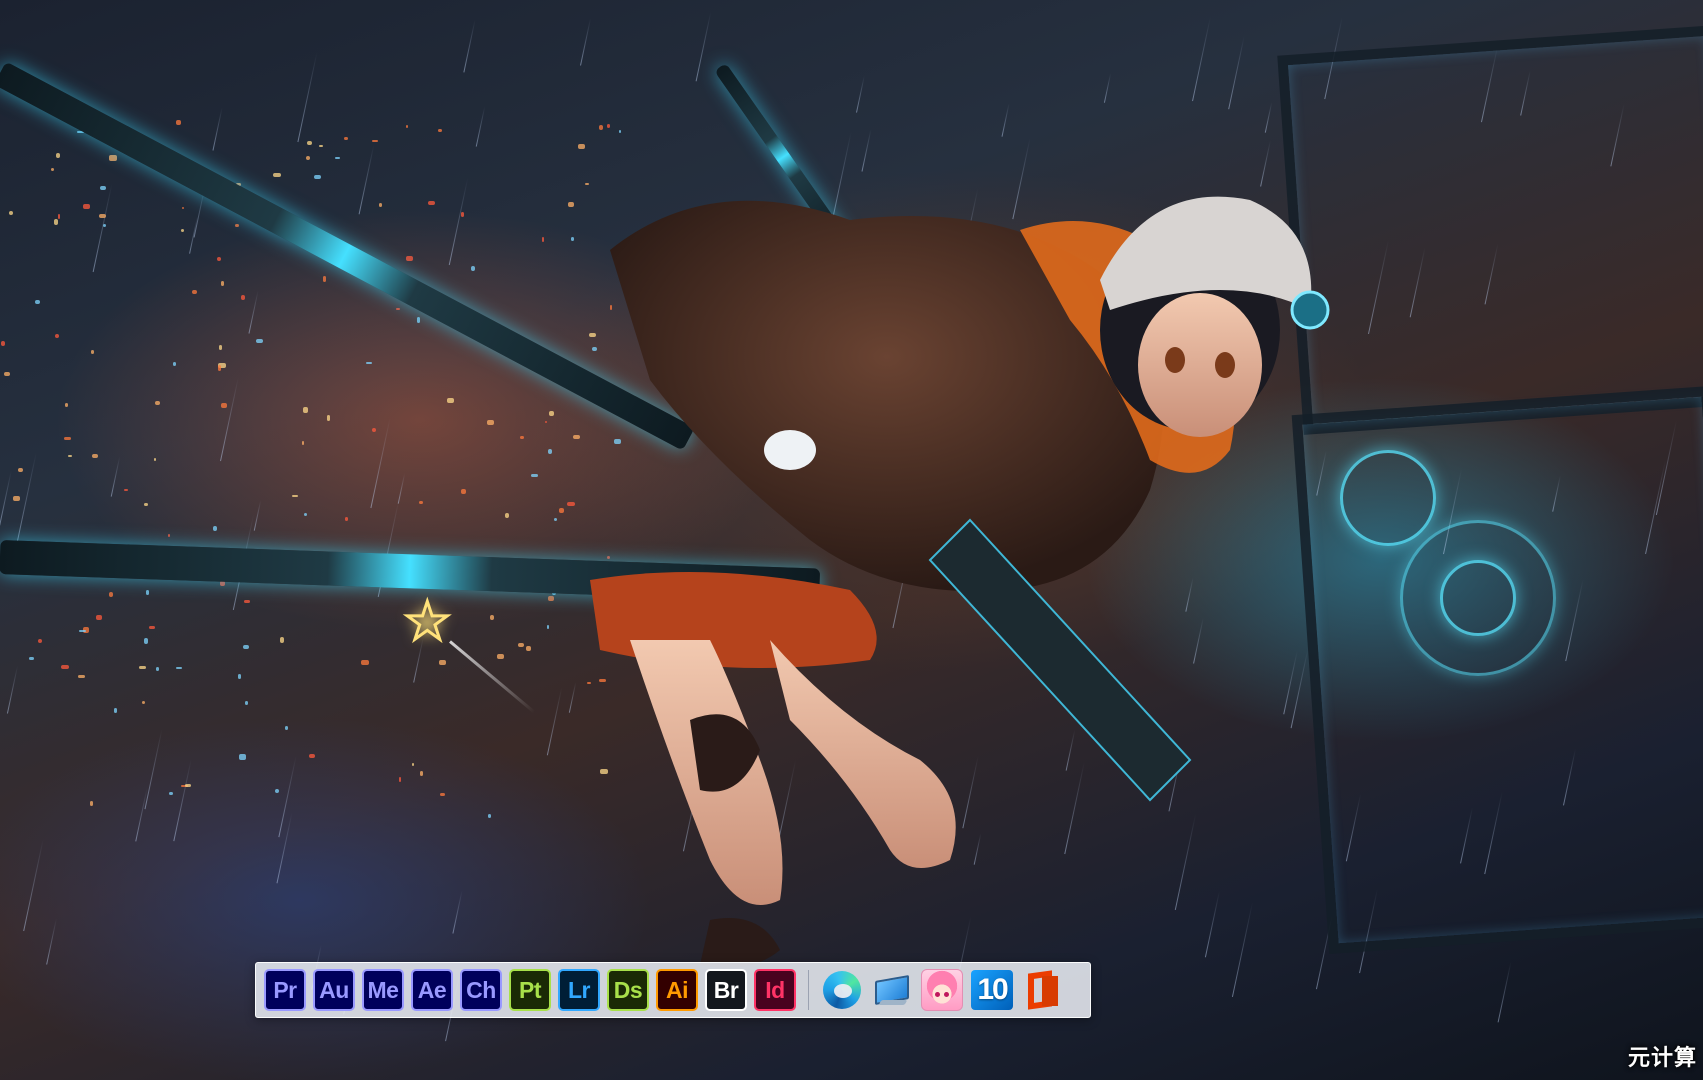 This screenshot has width=1703, height=1080. I want to click on this-pc-icon, so click(892, 990).